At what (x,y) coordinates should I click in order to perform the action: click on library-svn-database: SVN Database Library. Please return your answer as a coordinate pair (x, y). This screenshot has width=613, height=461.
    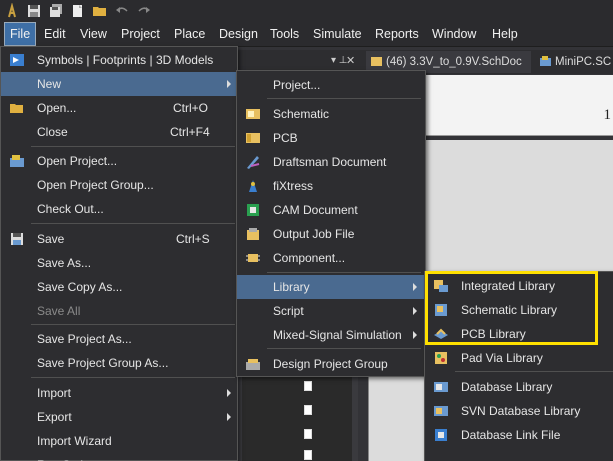
    Looking at the image, I should click on (519, 411).